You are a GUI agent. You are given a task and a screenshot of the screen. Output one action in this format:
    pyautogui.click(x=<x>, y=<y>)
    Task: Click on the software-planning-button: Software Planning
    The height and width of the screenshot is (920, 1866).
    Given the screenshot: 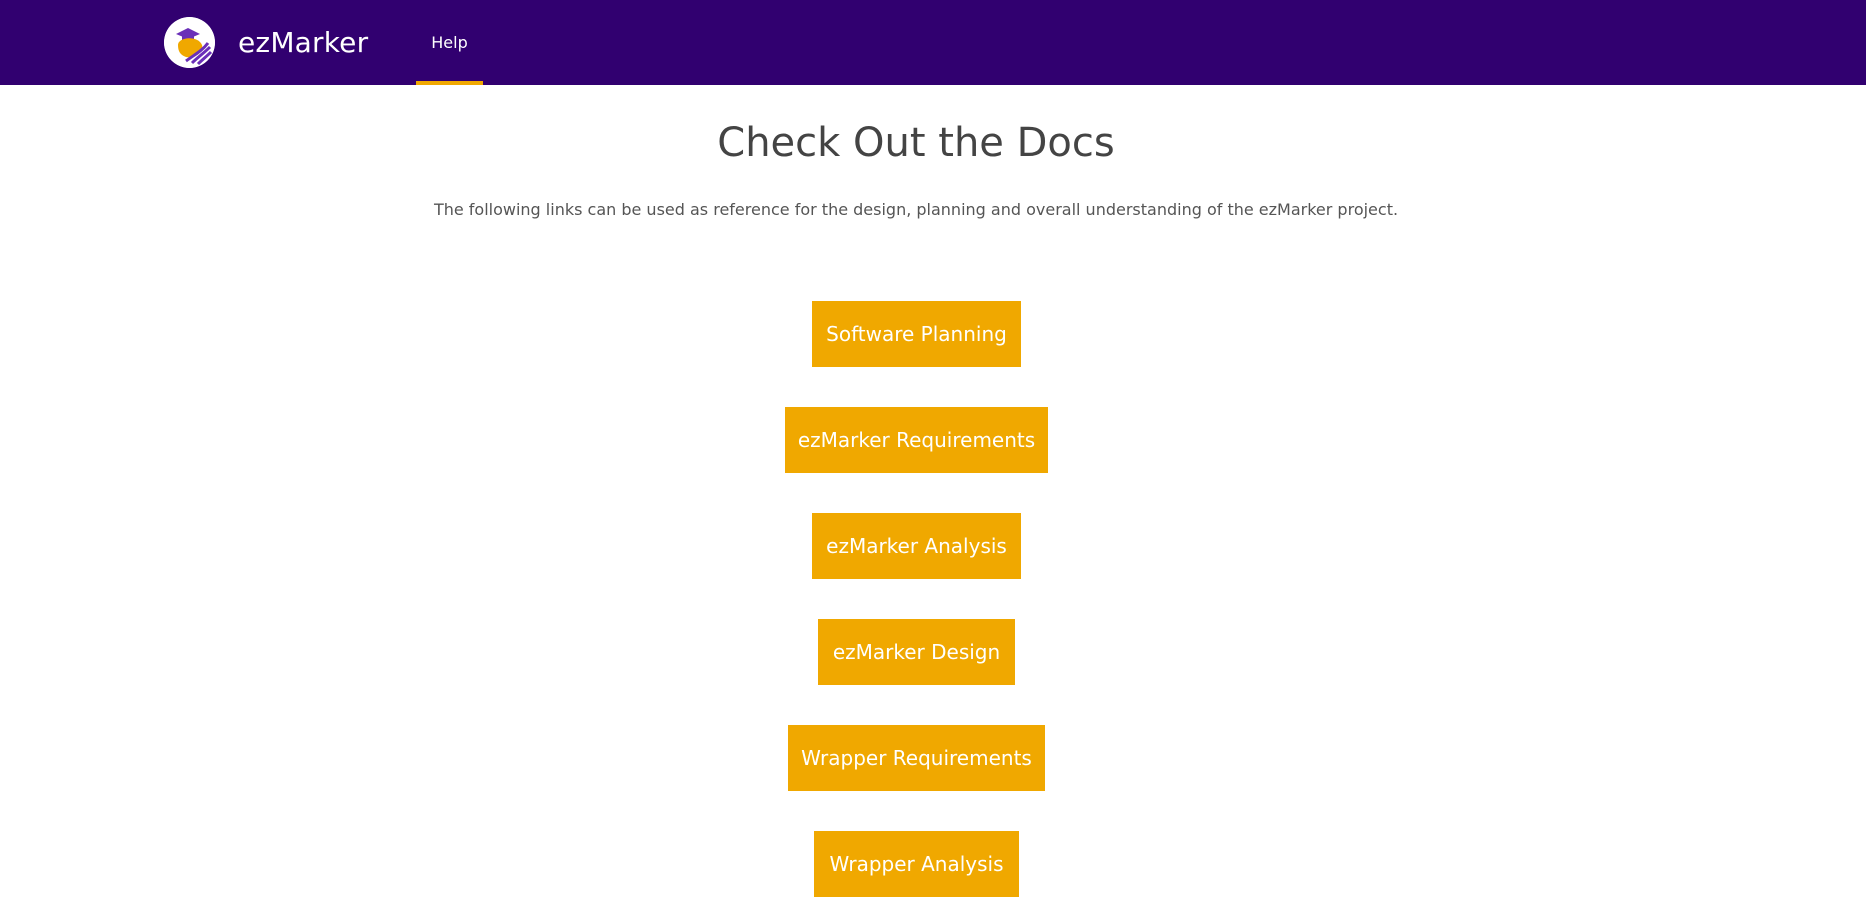 What is the action you would take?
    pyautogui.click(x=916, y=334)
    